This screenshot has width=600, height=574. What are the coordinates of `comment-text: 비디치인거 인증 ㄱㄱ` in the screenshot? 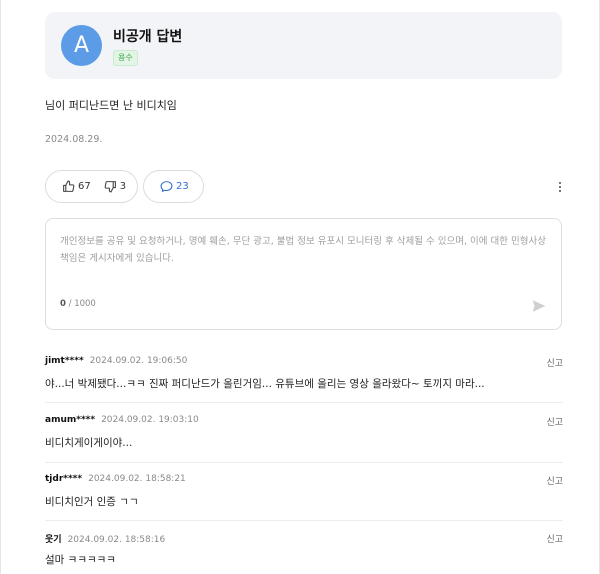 It's located at (92, 502).